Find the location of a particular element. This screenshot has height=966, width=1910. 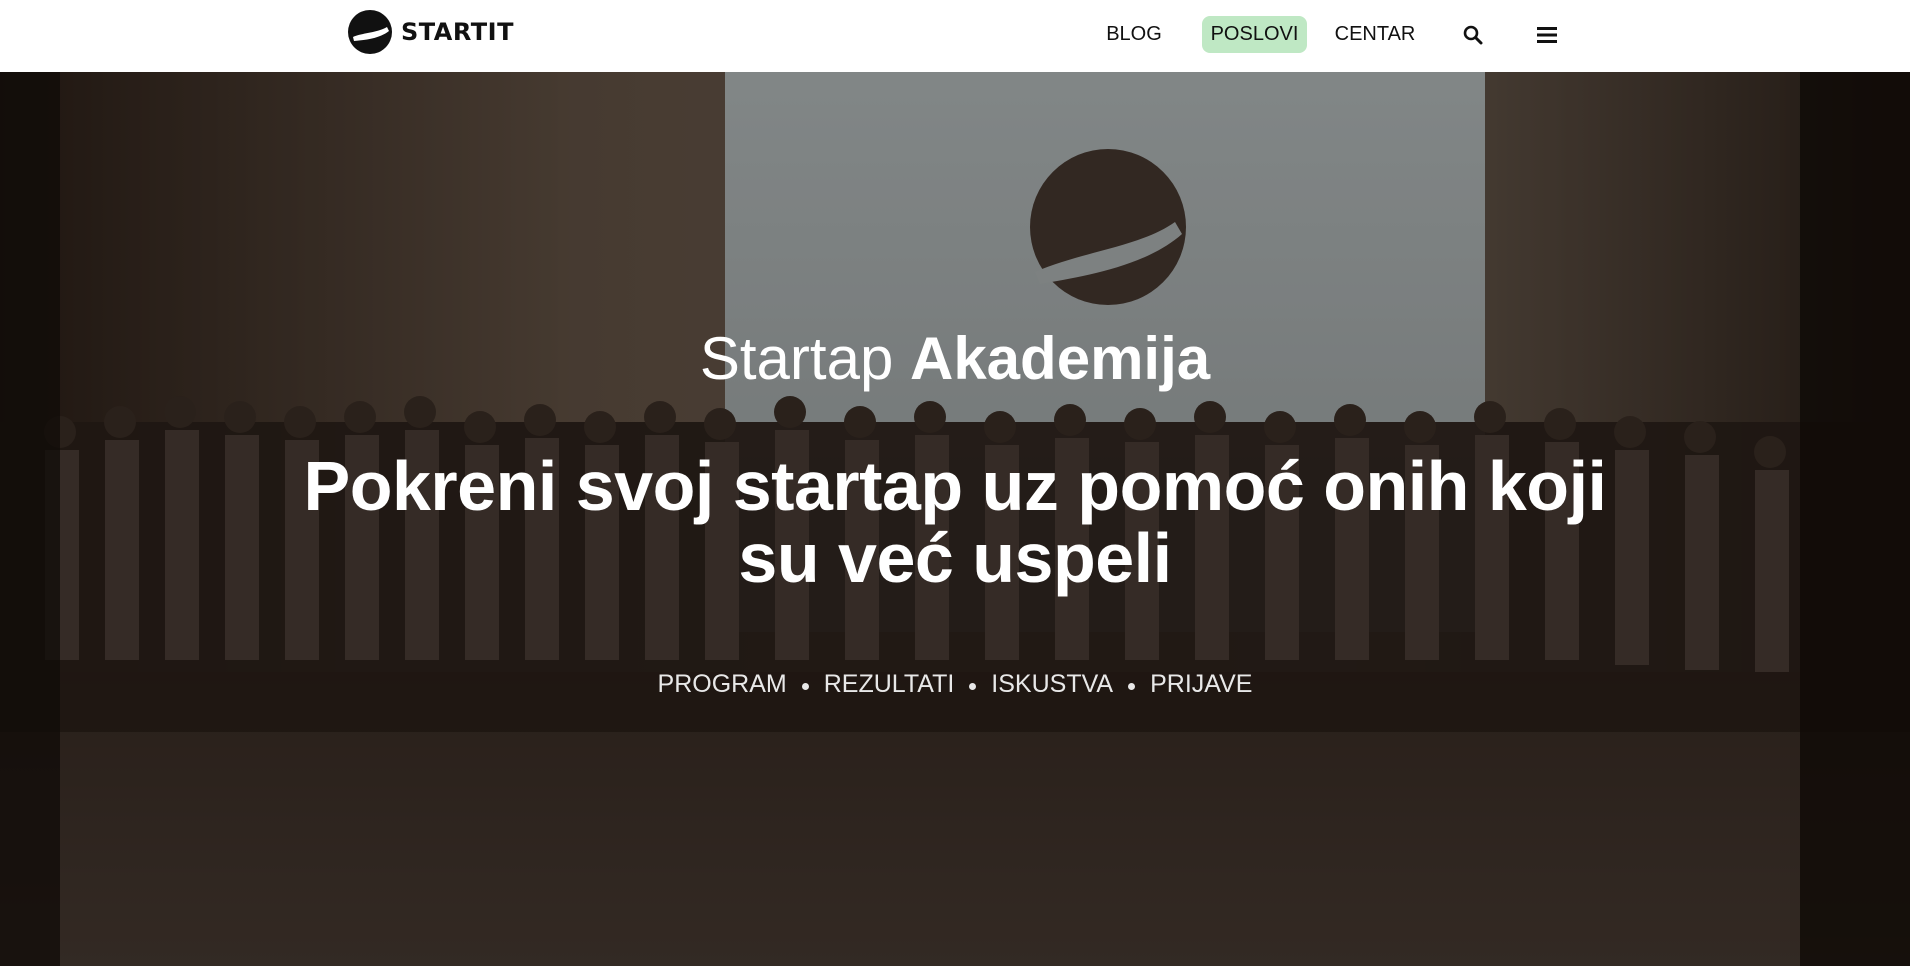

search-icon is located at coordinates (1473, 35).